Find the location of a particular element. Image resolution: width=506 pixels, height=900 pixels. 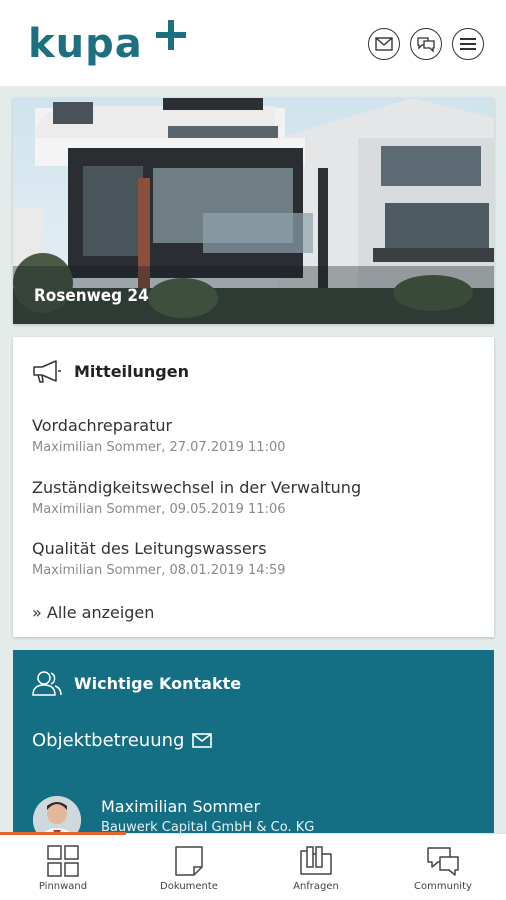

person-icon is located at coordinates (47, 683).